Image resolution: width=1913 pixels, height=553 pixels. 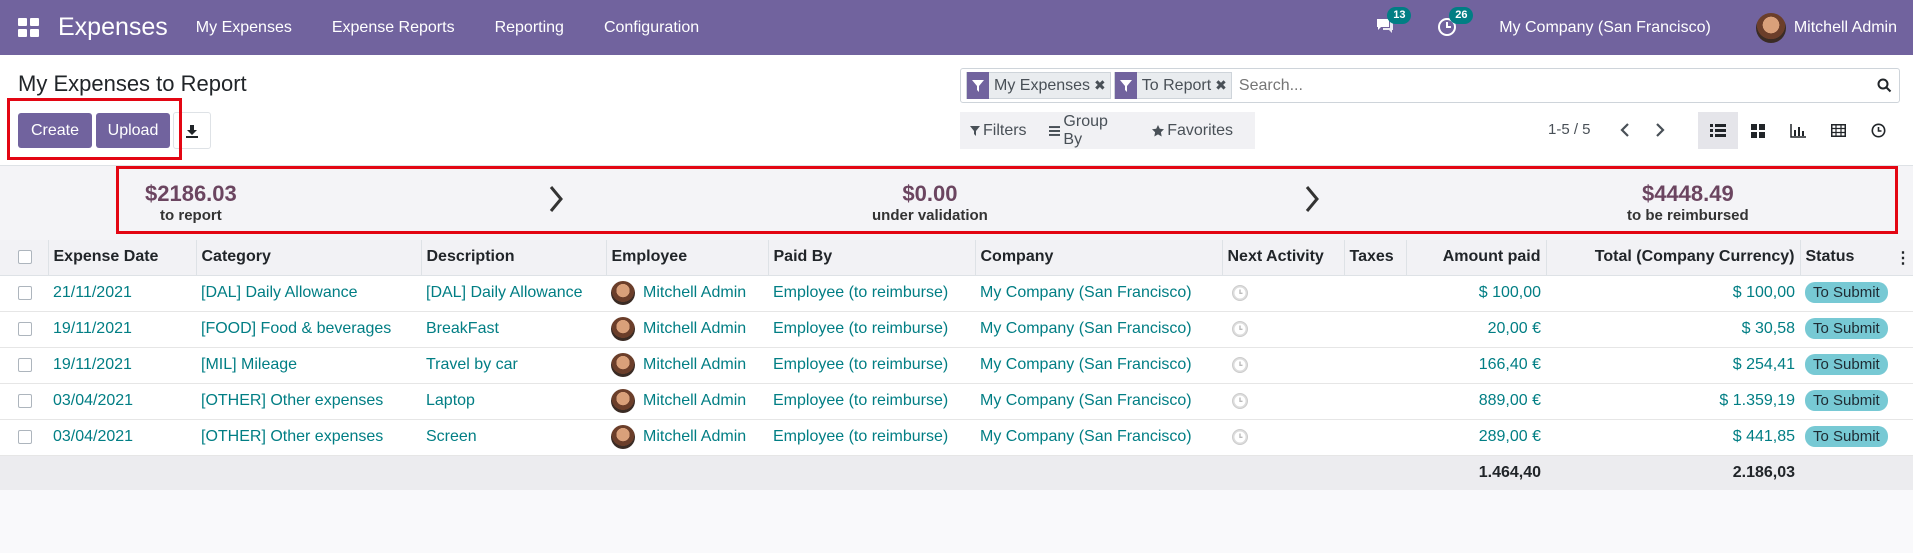 I want to click on amount-paid: 889,00 €, so click(x=1476, y=401).